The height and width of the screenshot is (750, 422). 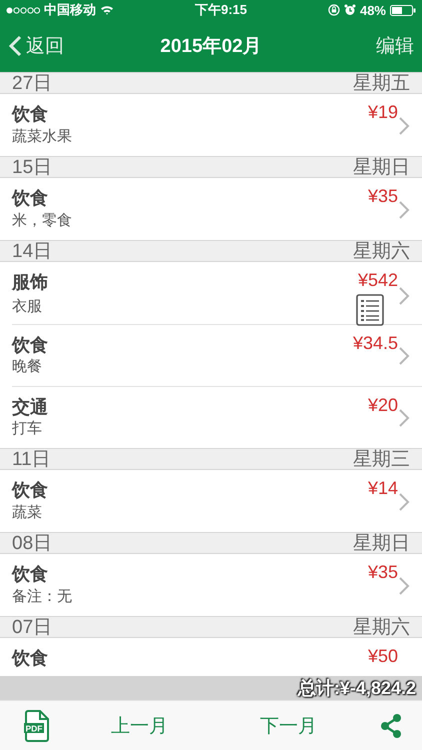 I want to click on amount-label: ¥19, so click(x=383, y=112).